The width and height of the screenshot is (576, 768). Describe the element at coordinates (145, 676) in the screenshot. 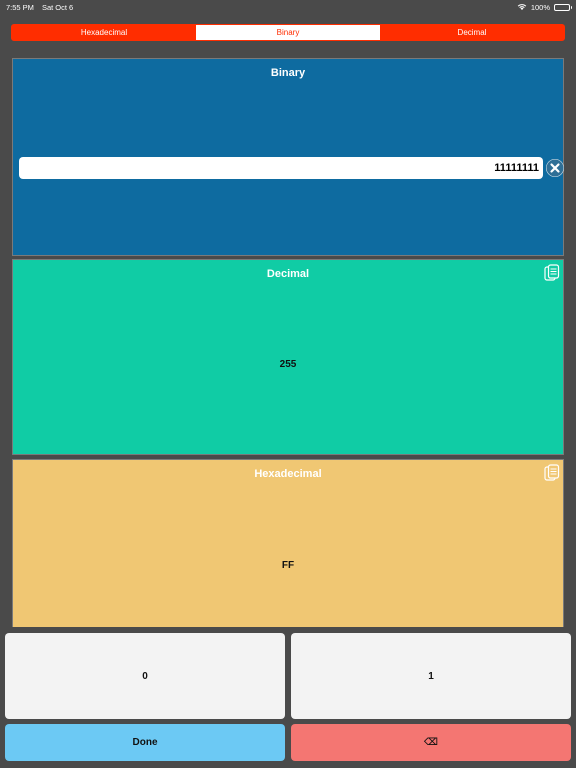

I see `key-0: 0` at that location.